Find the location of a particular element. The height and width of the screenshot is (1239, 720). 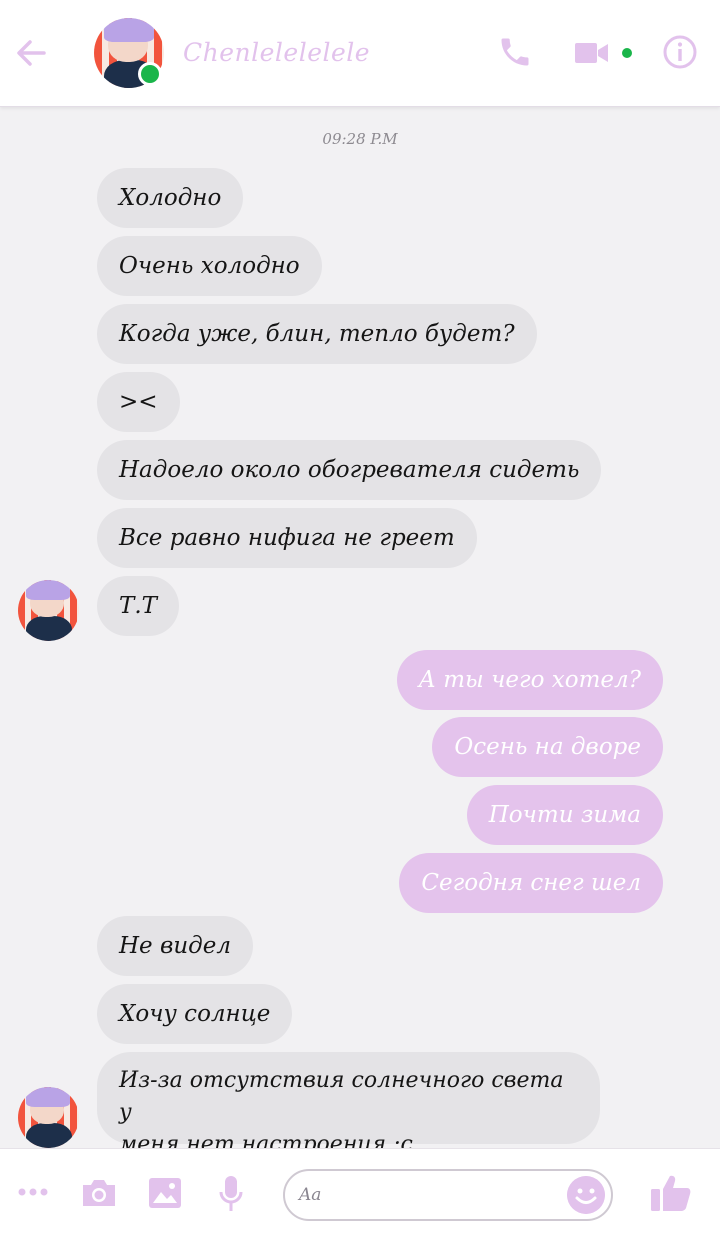

outgoing-message: Осень на дворе is located at coordinates (547, 747).